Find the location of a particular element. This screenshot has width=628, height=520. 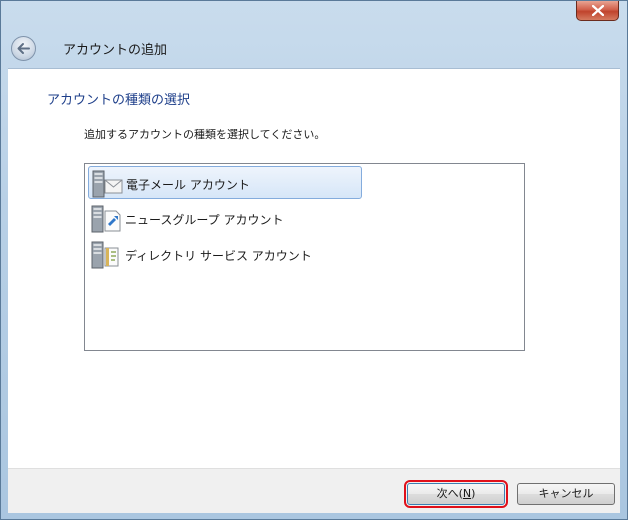

list-item-directory-service-account: ディレクトリ サービス アカウント is located at coordinates (225, 254).